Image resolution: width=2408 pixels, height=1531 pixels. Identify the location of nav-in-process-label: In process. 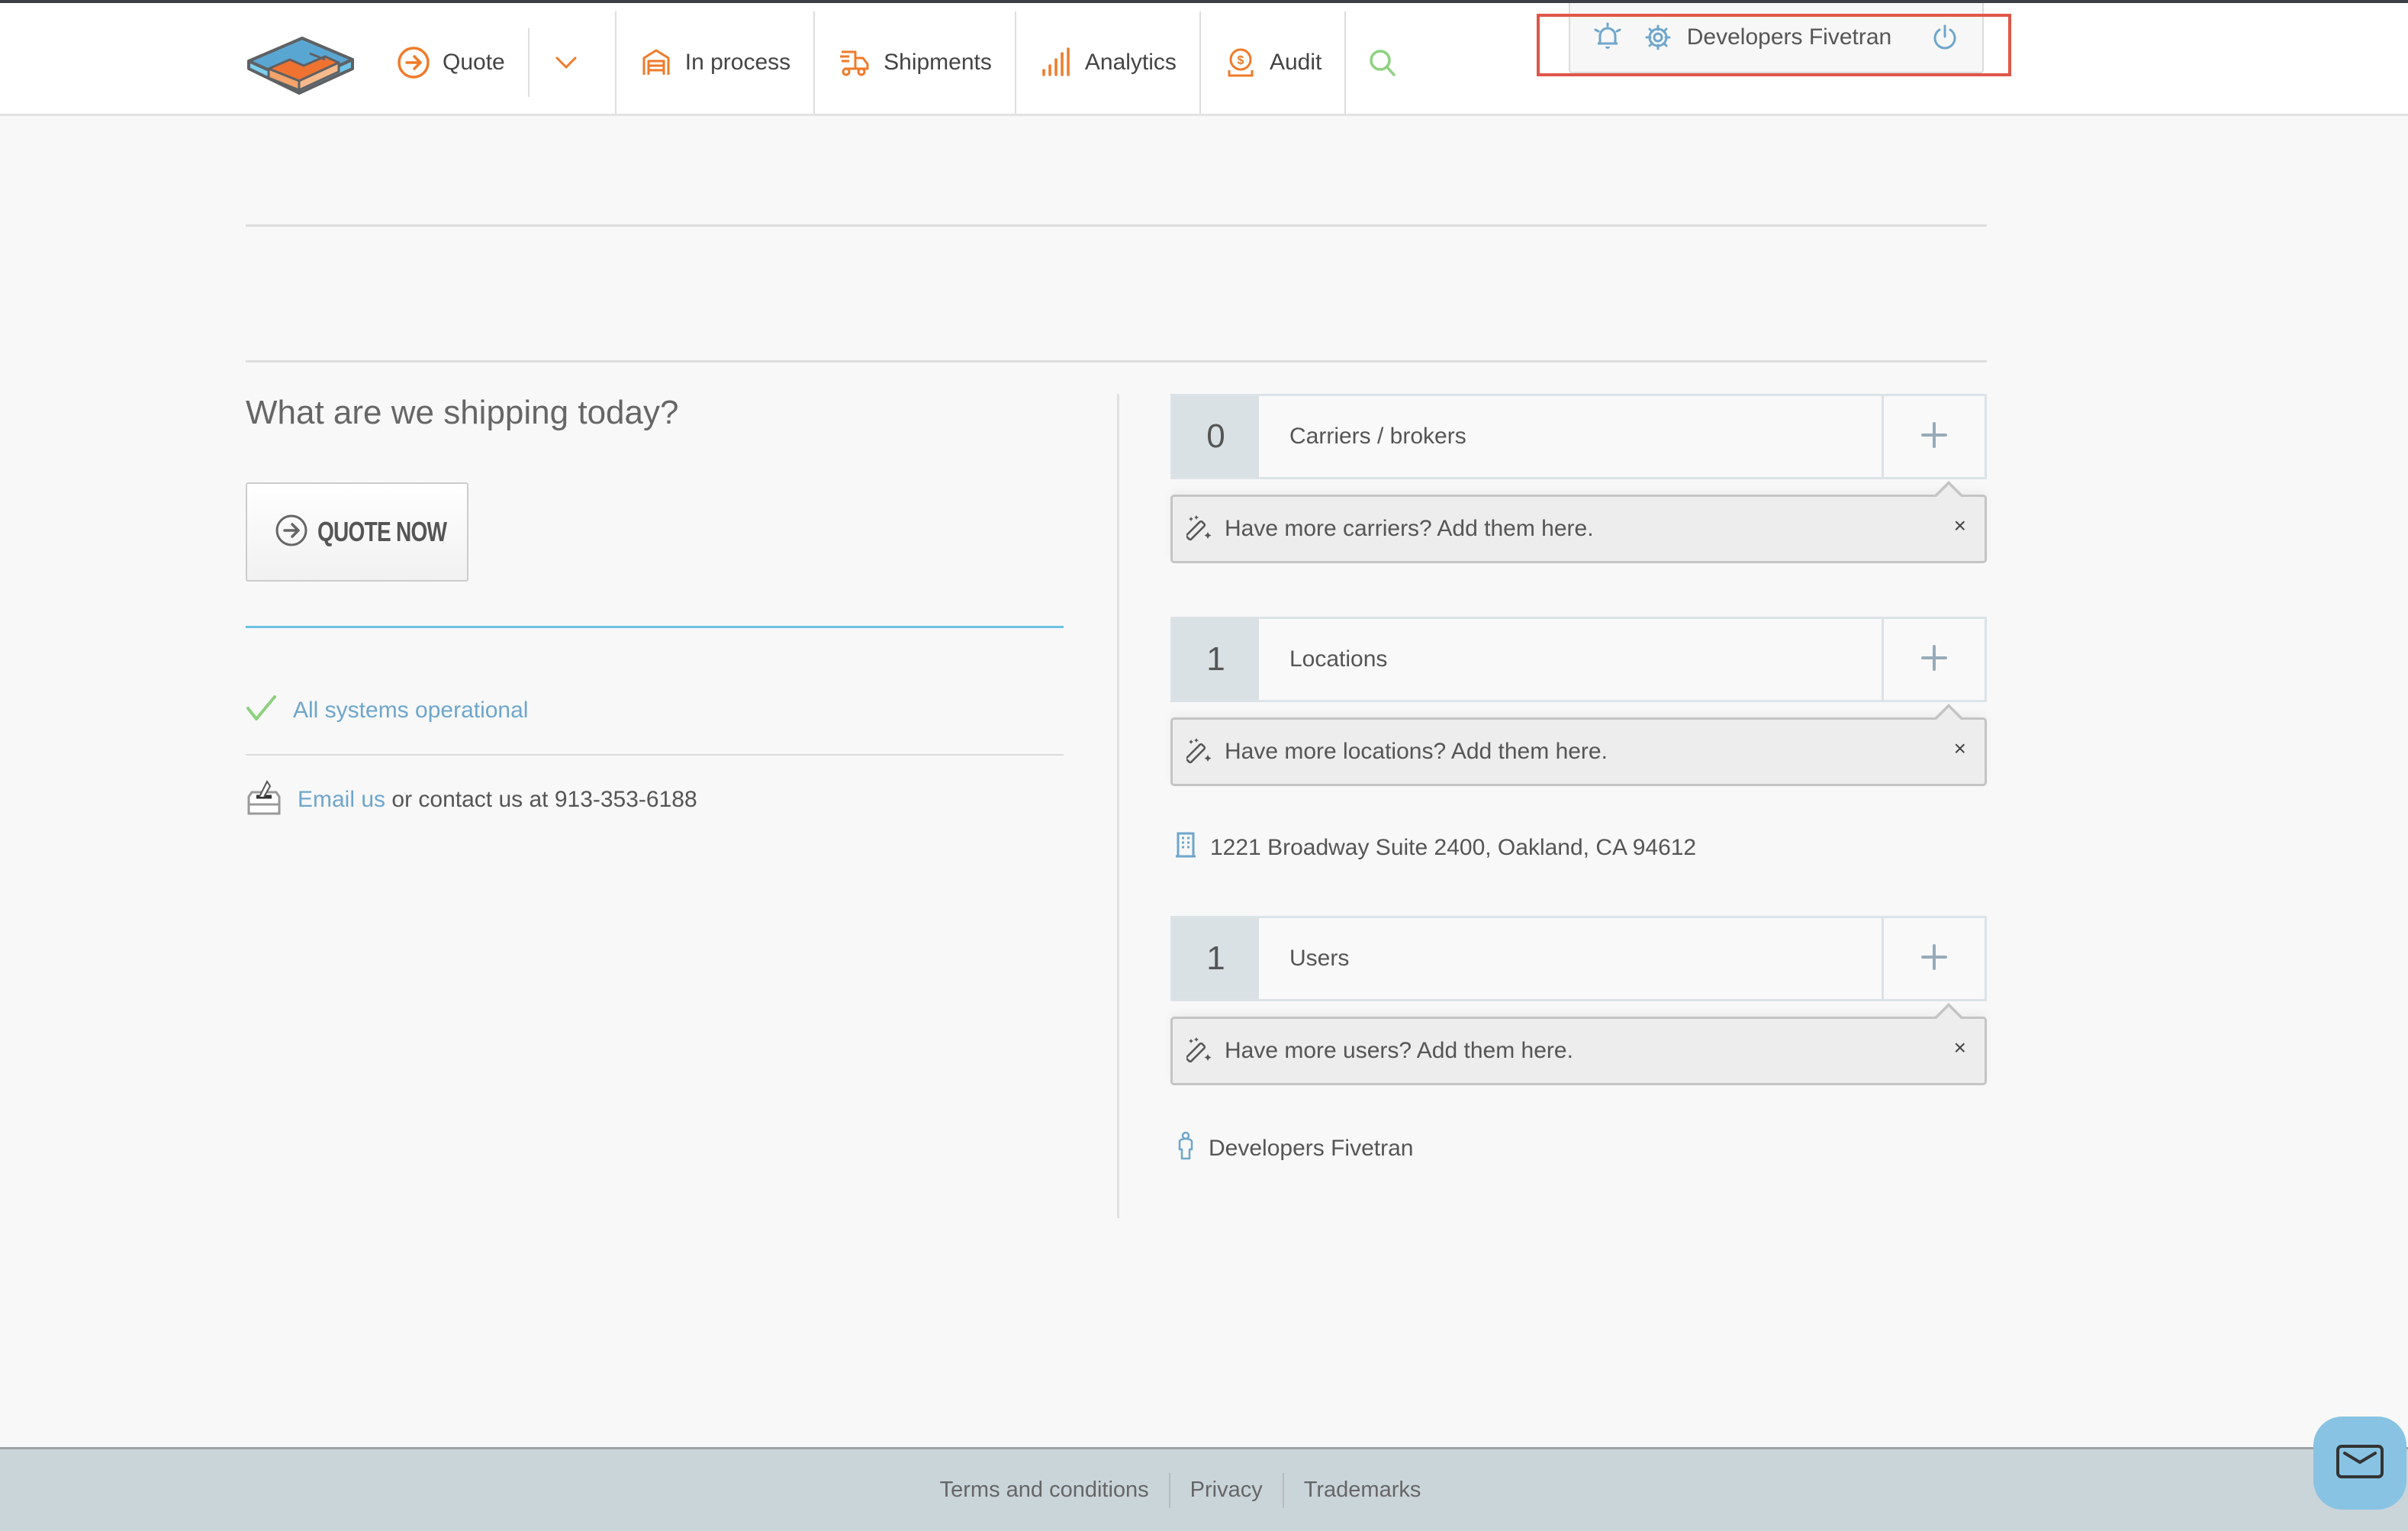
(738, 62).